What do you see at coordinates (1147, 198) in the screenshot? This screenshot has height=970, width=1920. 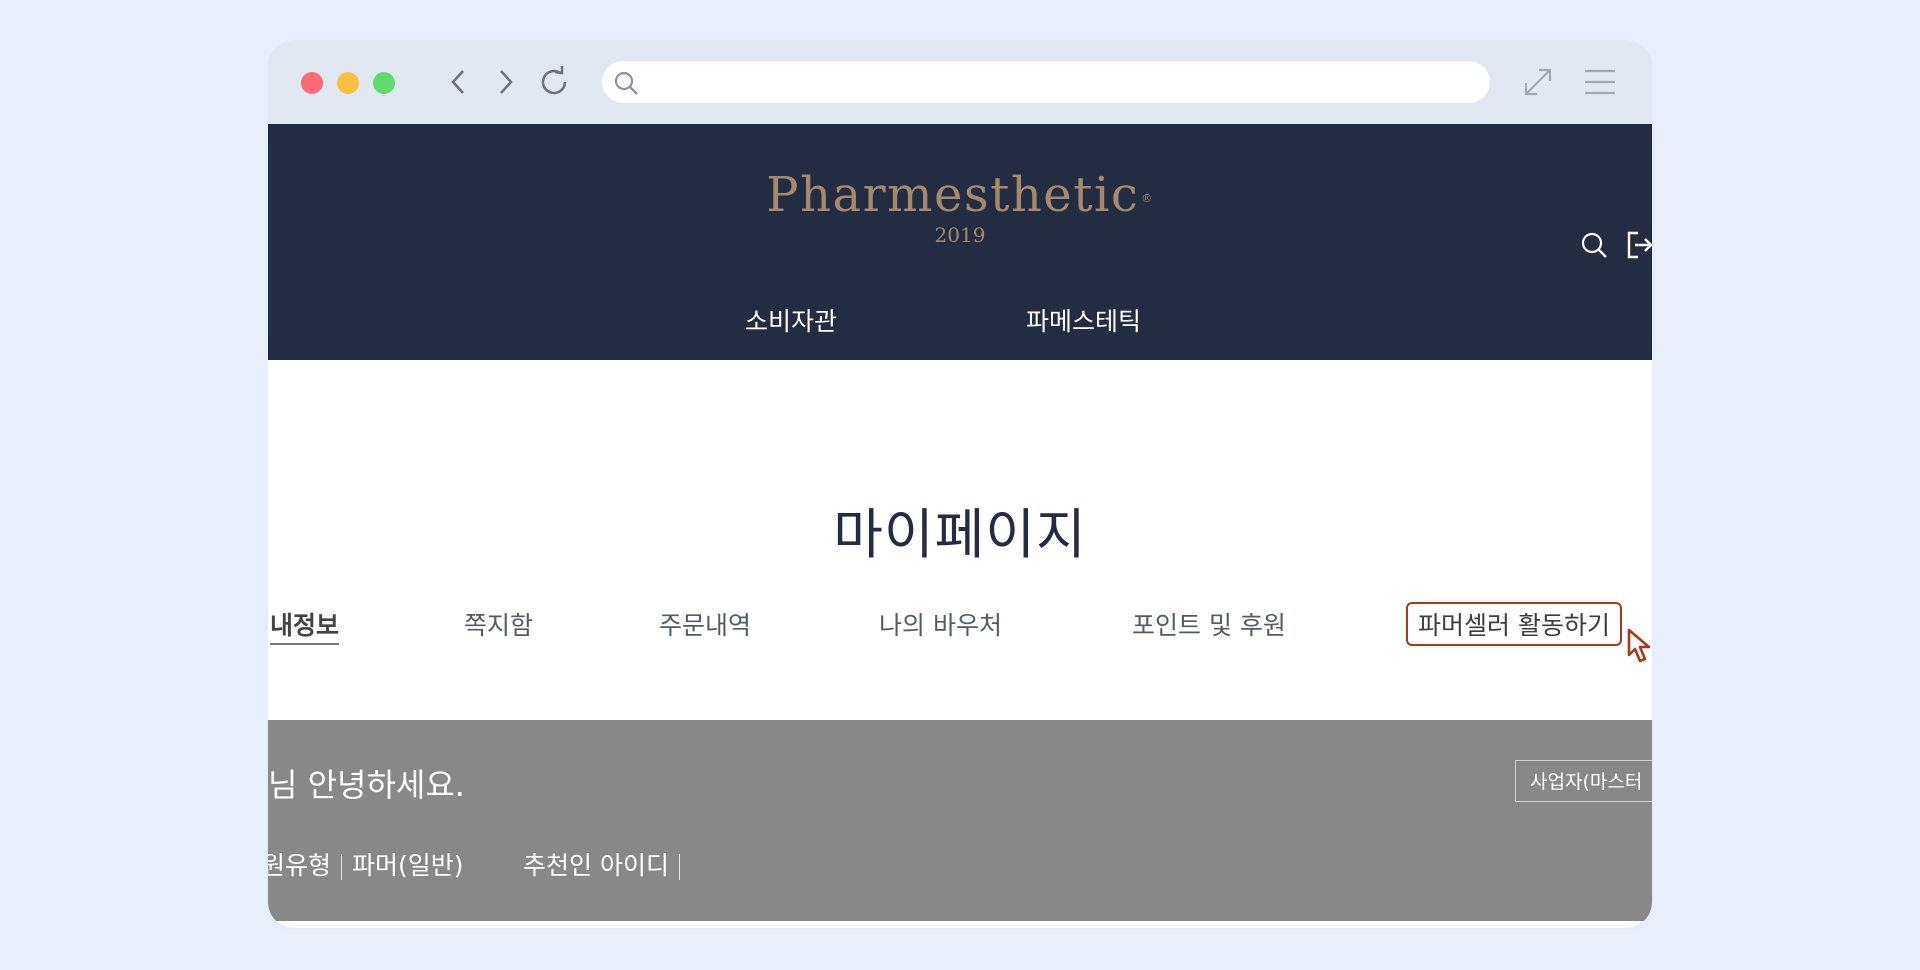 I see `logo-registered-mark: ®` at bounding box center [1147, 198].